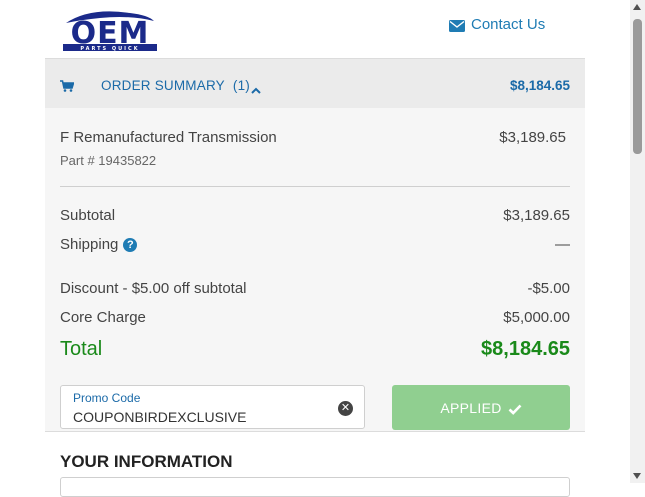  What do you see at coordinates (471, 407) in the screenshot?
I see `apply-button-label: APPLIED` at bounding box center [471, 407].